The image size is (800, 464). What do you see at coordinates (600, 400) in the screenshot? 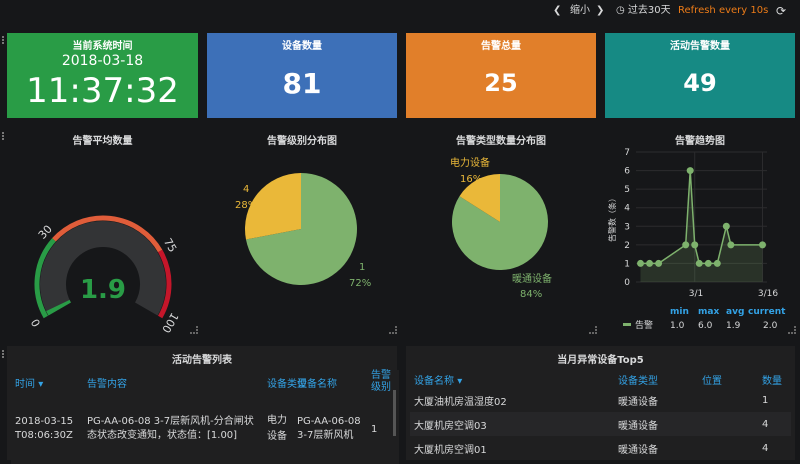
I see `table-row: 大厦油机房温湿度02 暖通设备 1` at bounding box center [600, 400].